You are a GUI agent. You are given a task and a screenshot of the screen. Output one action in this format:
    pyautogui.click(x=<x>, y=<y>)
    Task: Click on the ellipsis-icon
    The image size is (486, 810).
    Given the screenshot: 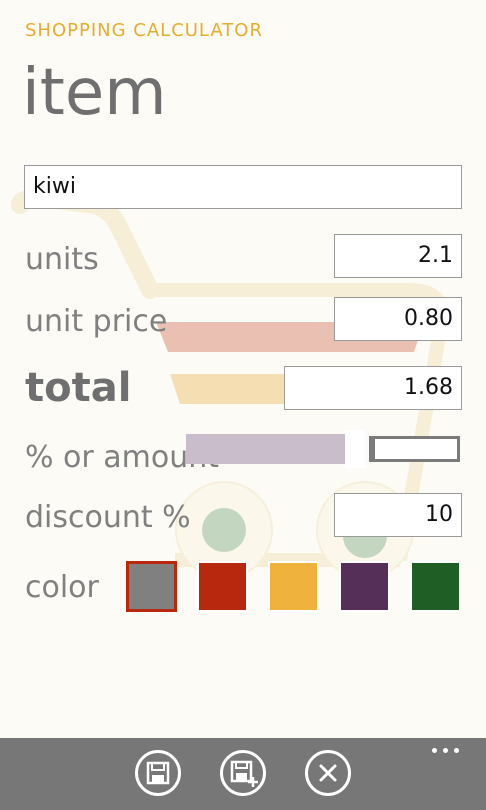 What is the action you would take?
    pyautogui.click(x=434, y=750)
    